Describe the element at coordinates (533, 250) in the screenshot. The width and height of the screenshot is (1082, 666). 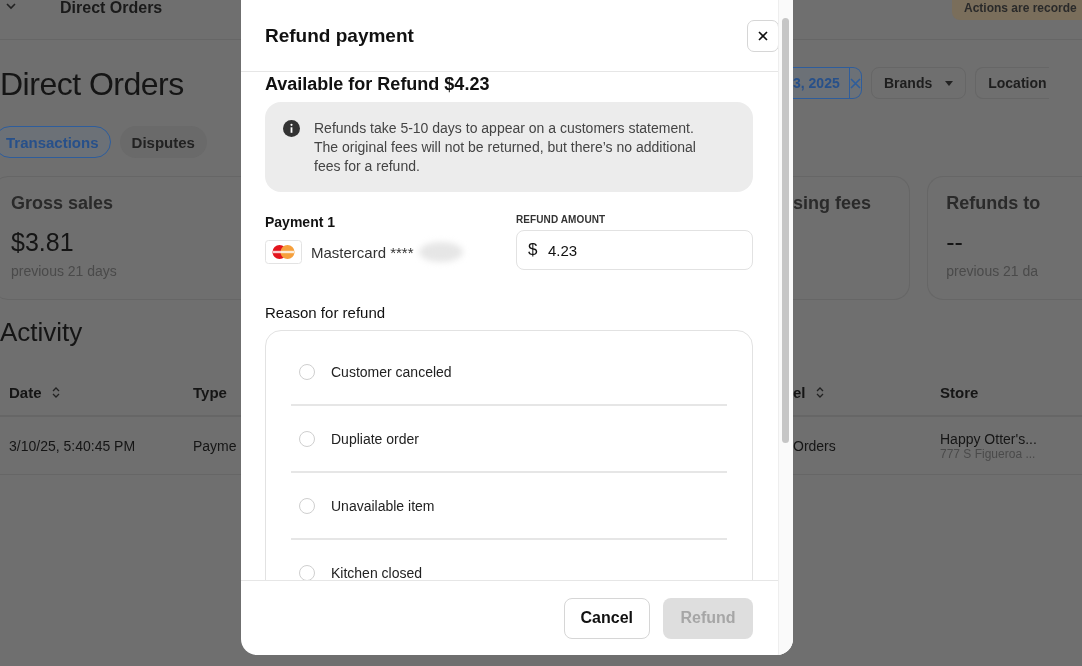
I see `currency-symbol: $` at that location.